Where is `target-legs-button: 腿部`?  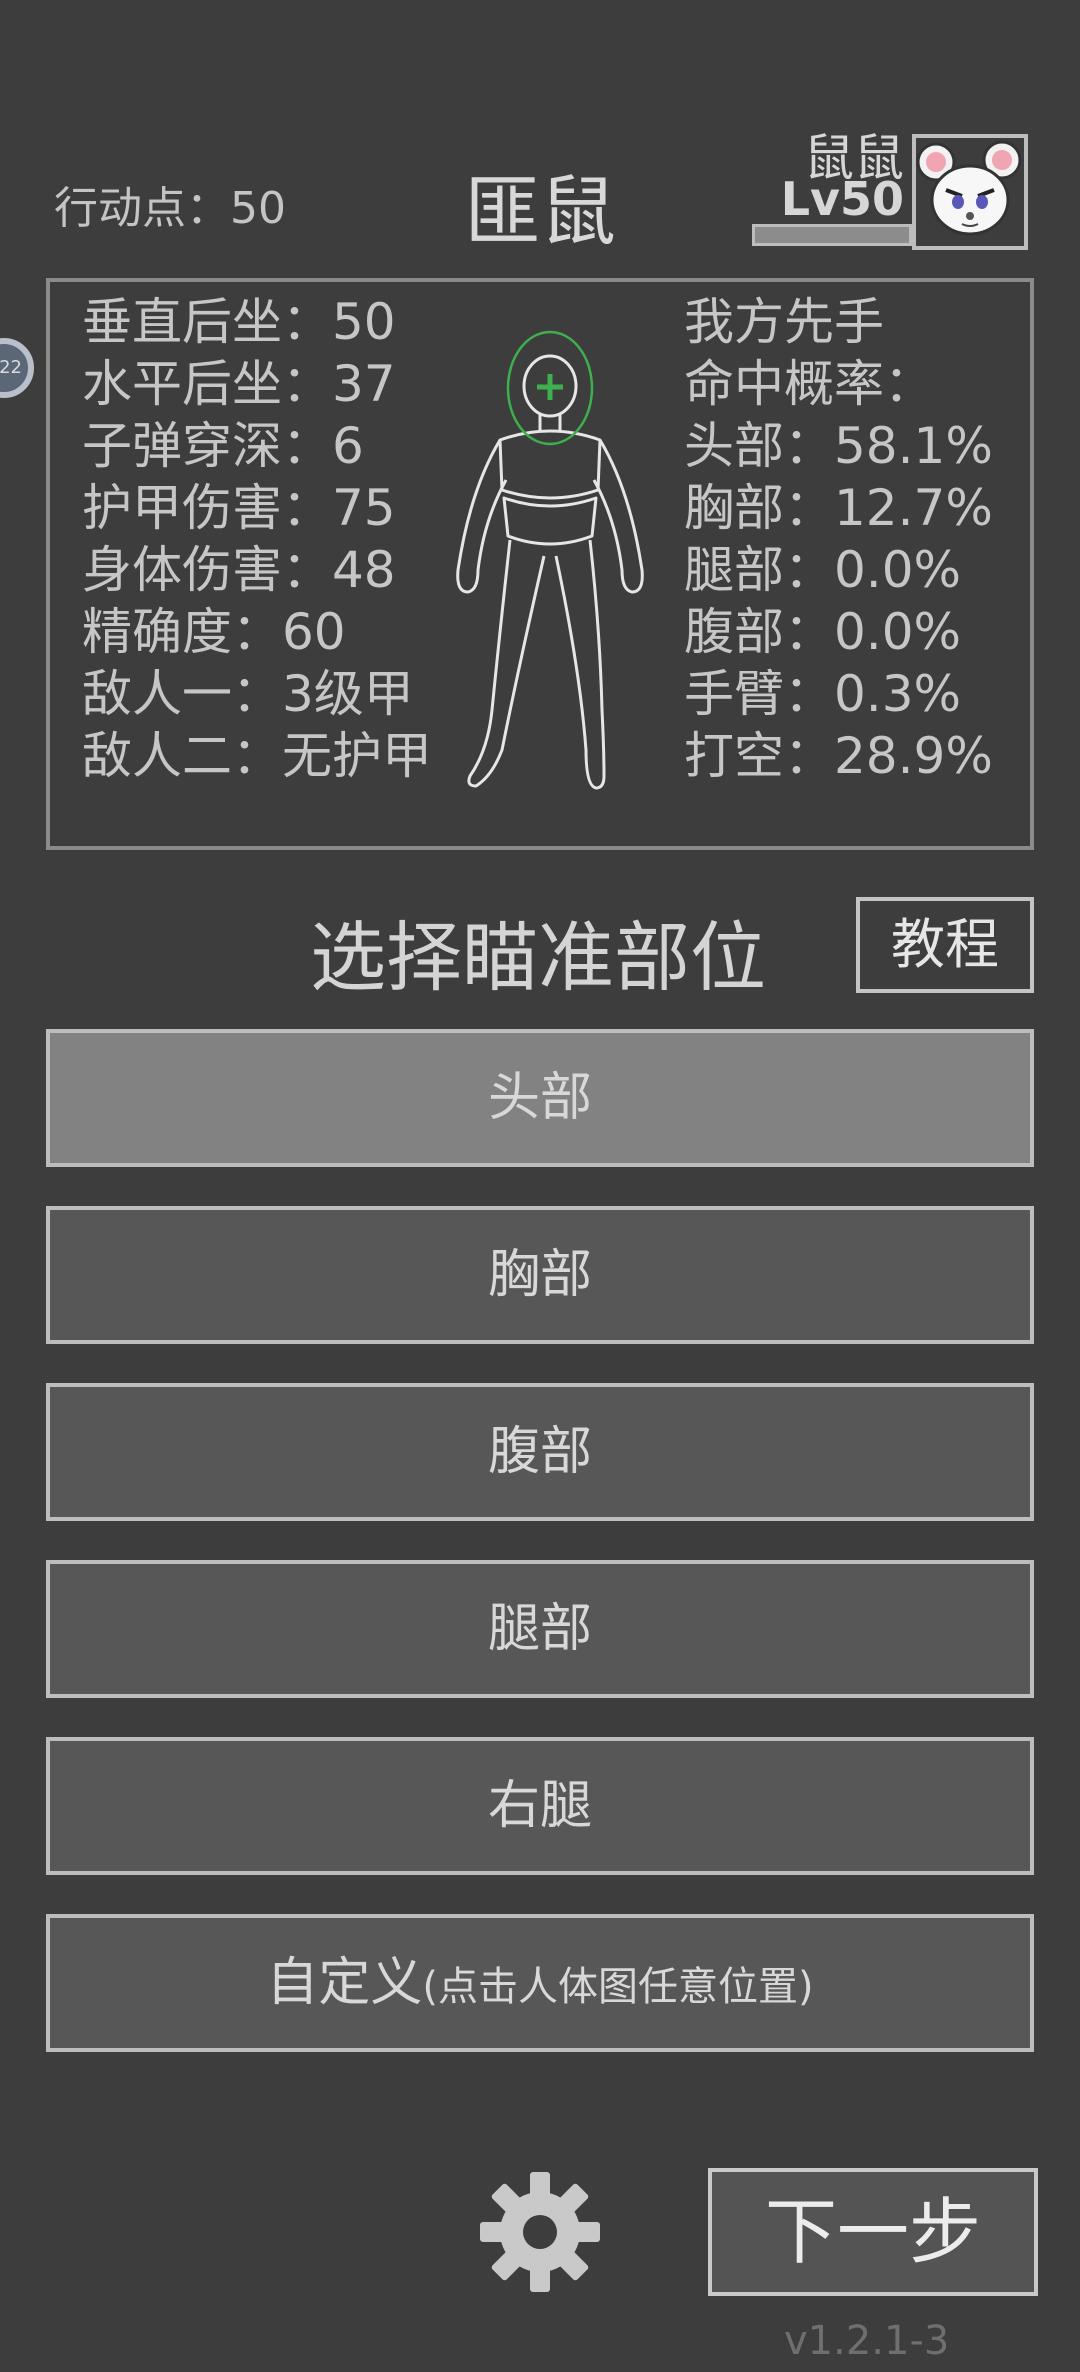 target-legs-button: 腿部 is located at coordinates (540, 1629).